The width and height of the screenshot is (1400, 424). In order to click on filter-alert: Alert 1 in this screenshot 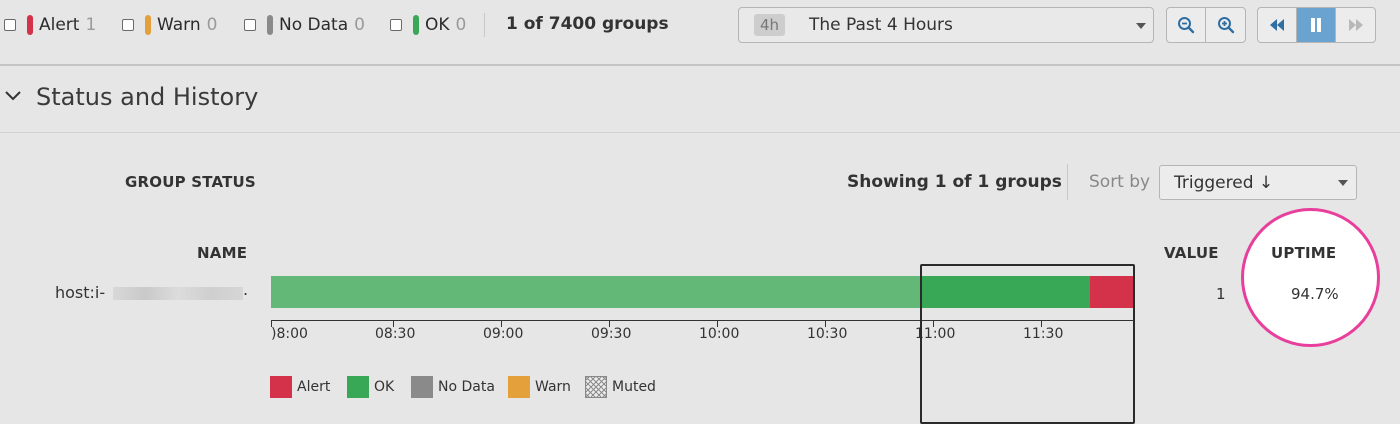, I will do `click(50, 25)`.